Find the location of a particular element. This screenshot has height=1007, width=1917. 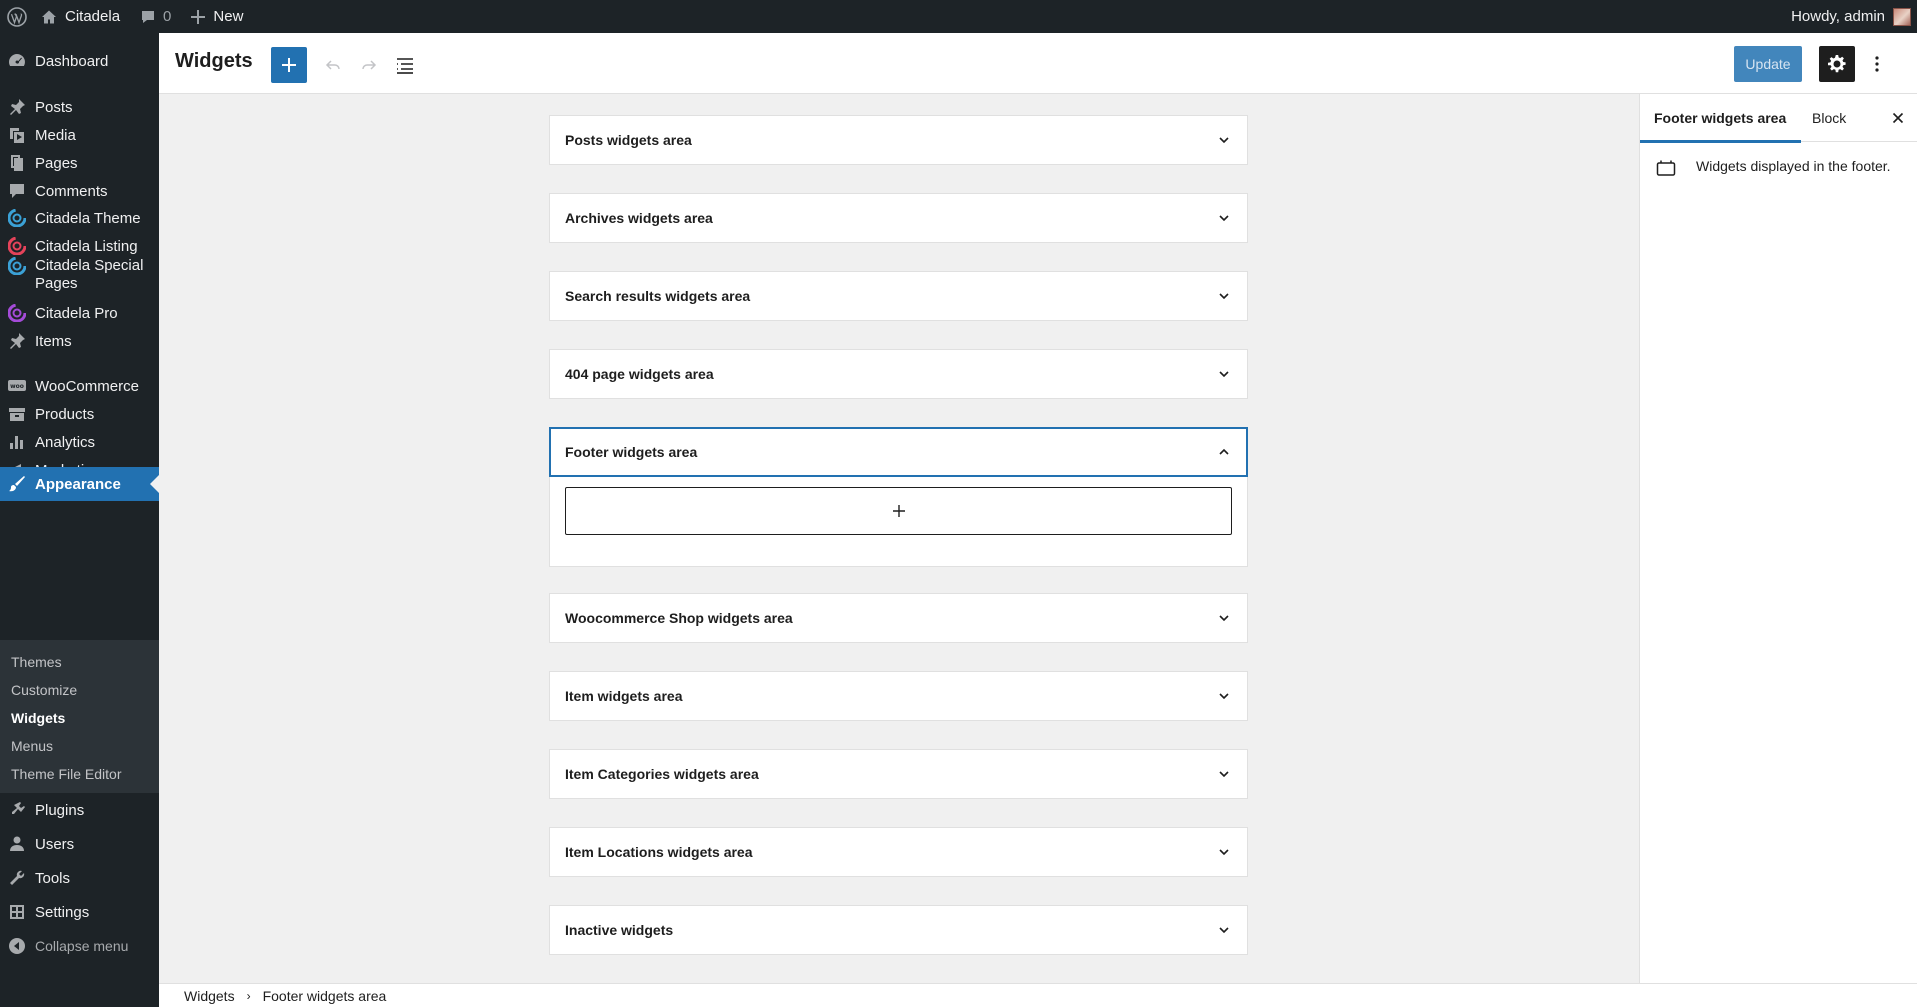

sidebar-item-label: Appearance is located at coordinates (78, 484).